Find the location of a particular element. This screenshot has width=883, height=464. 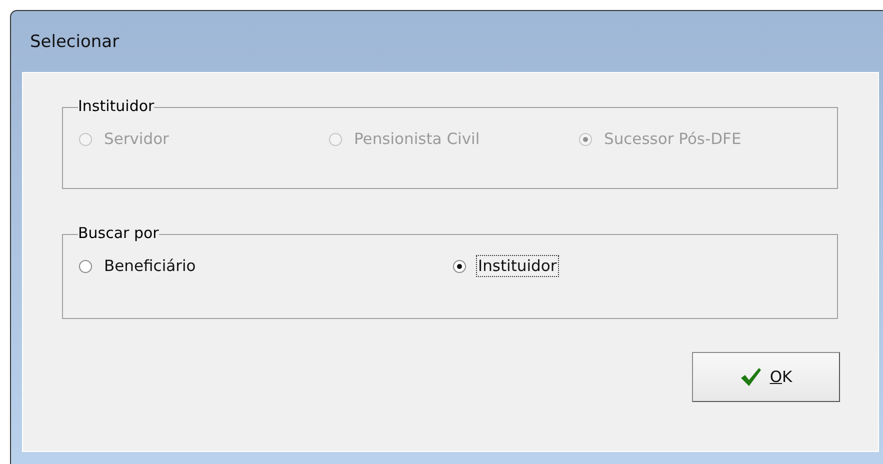

group-title: Buscar por is located at coordinates (118, 233).